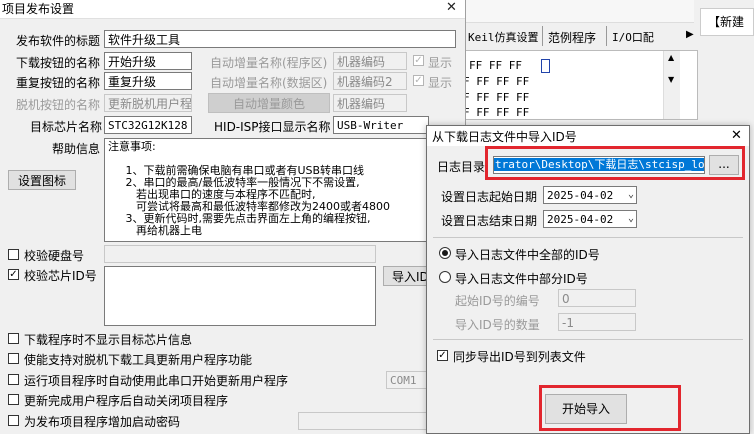 This screenshot has height=434, width=754. I want to click on download-button-input: 开始升级, so click(148, 61).